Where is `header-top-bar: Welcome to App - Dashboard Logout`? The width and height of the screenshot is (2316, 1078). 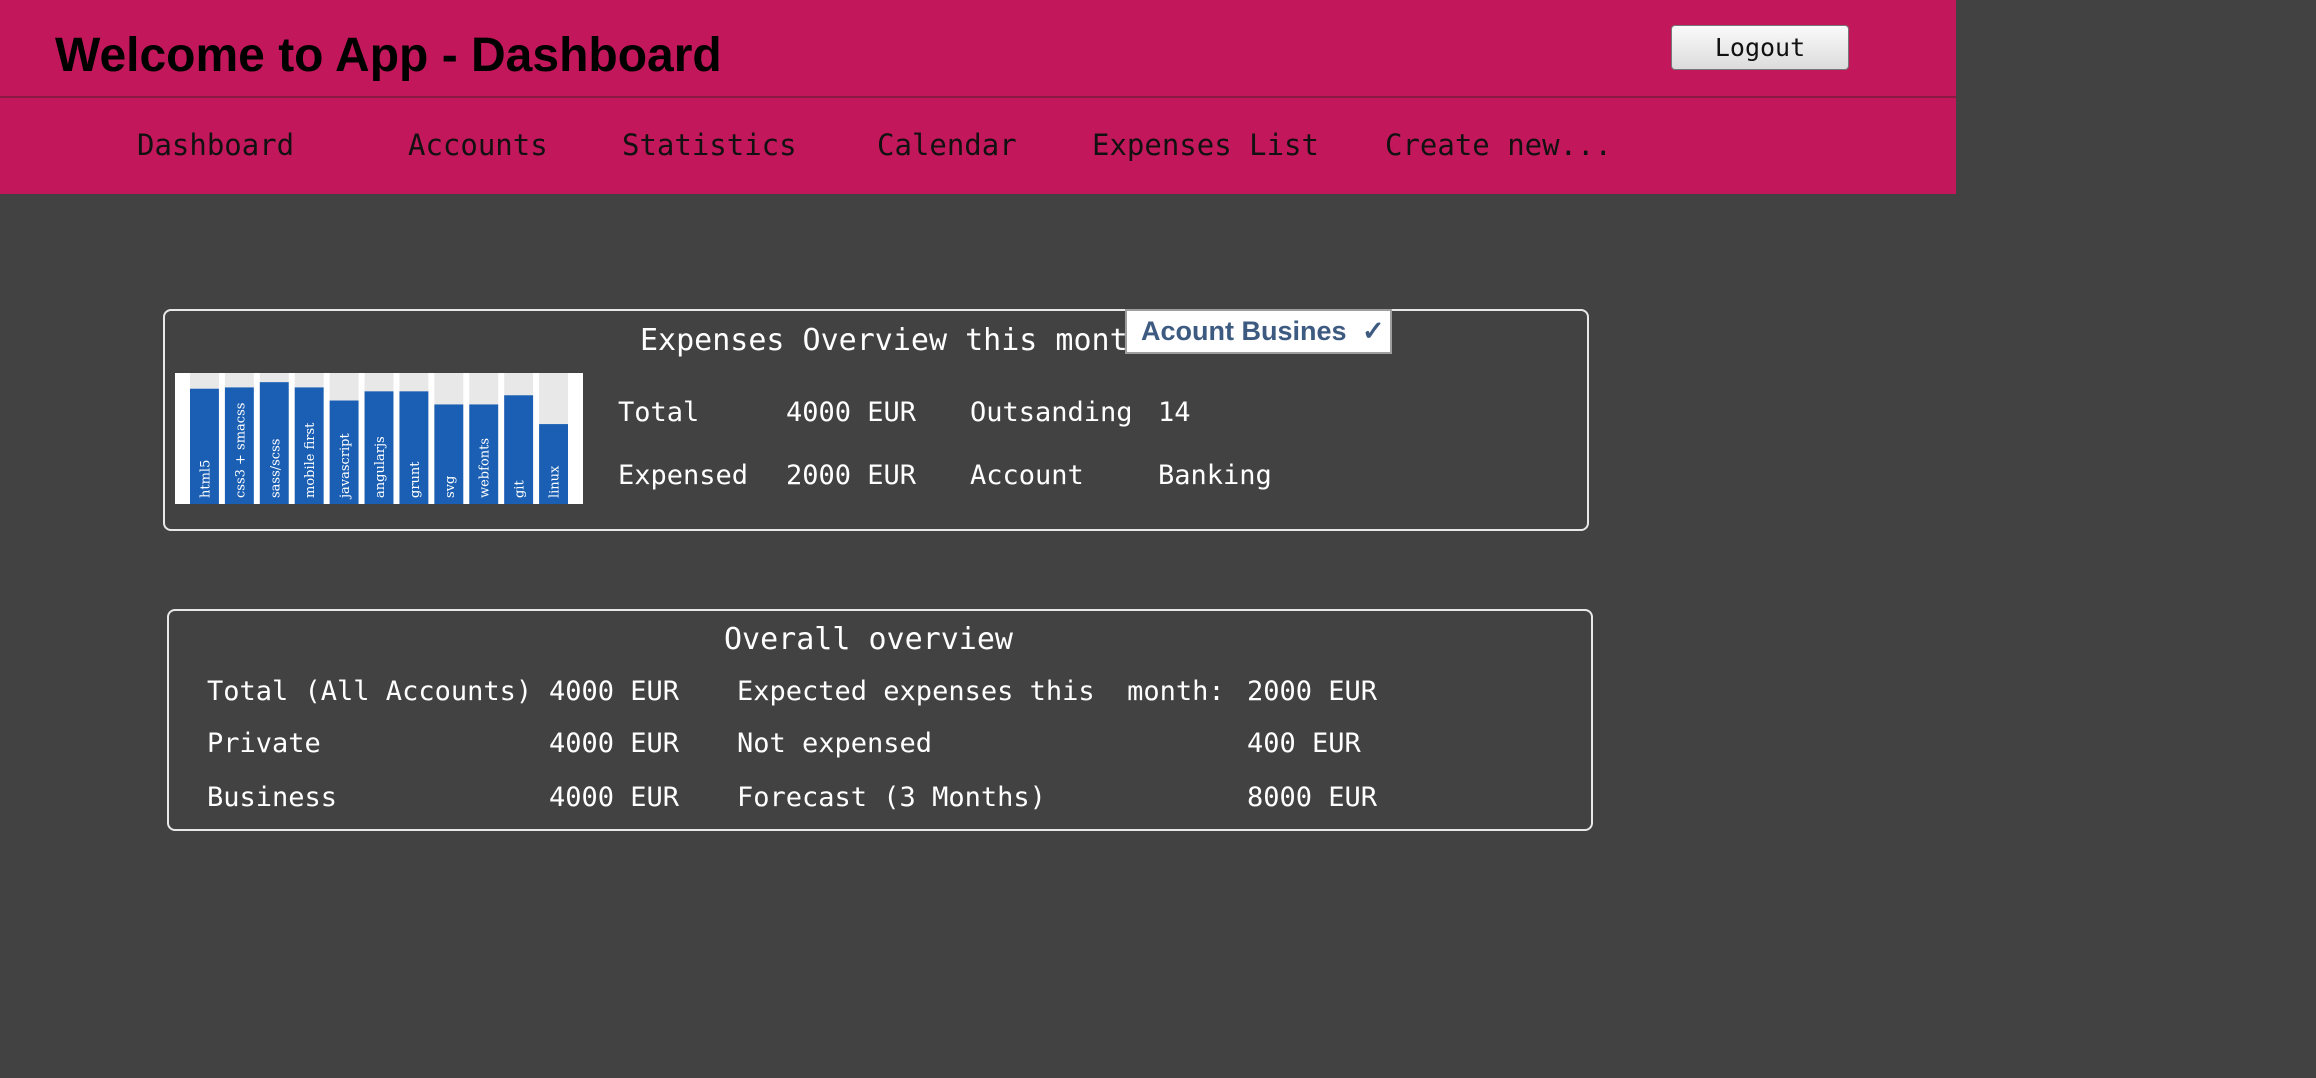 header-top-bar: Welcome to App - Dashboard Logout is located at coordinates (978, 49).